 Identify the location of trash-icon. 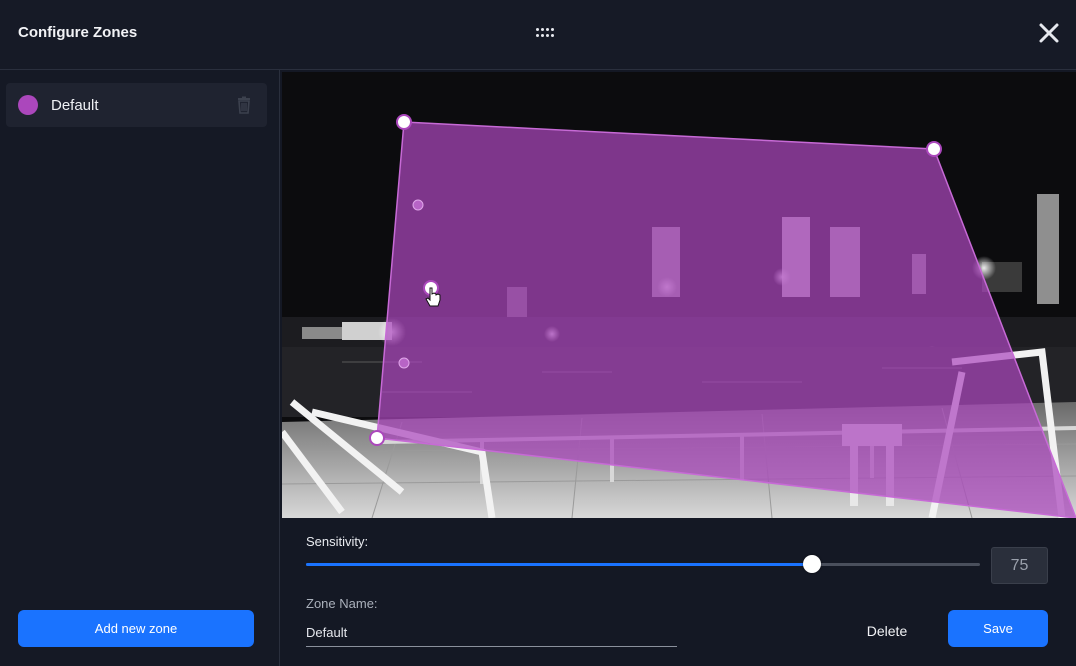
(244, 105).